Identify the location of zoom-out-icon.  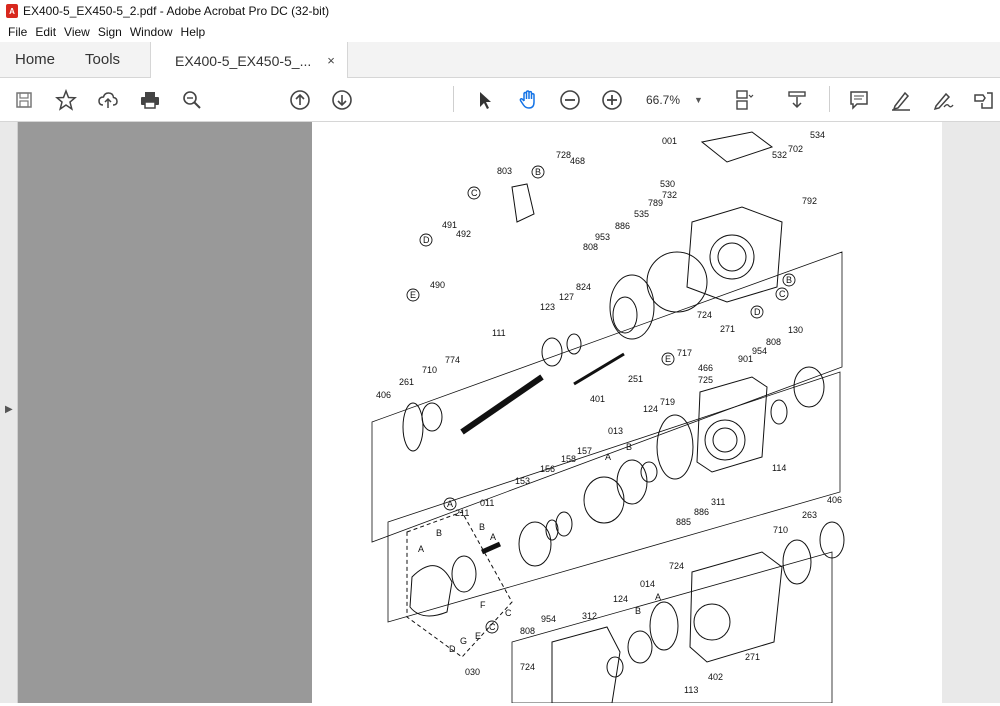
(570, 100).